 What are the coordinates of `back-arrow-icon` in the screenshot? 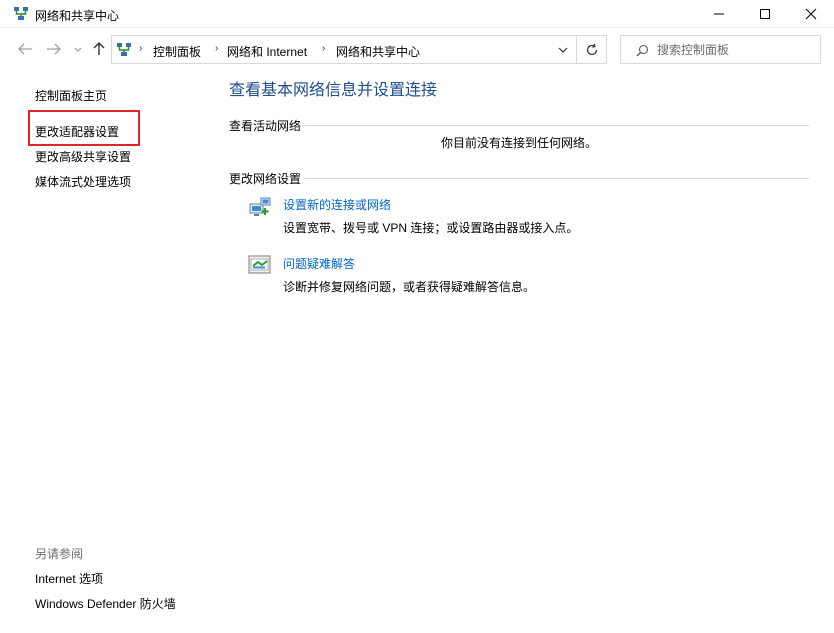 It's located at (25, 49).